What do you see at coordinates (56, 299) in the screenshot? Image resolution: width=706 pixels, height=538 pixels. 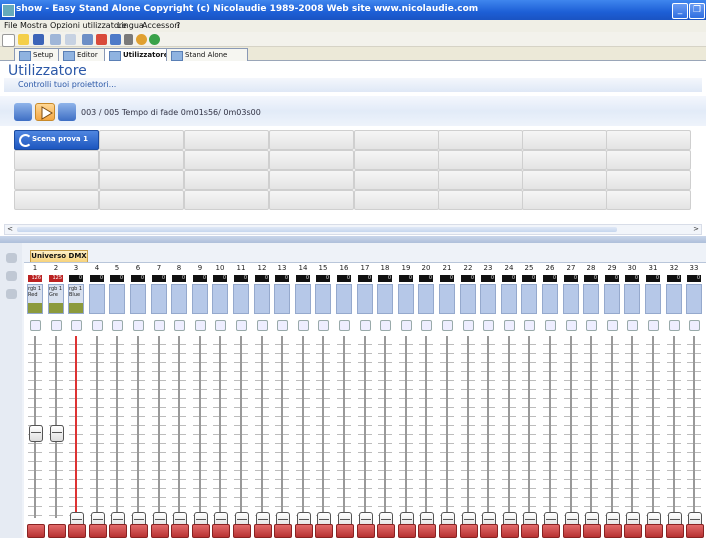 I see `channel-label: rgb 1 Gre` at bounding box center [56, 299].